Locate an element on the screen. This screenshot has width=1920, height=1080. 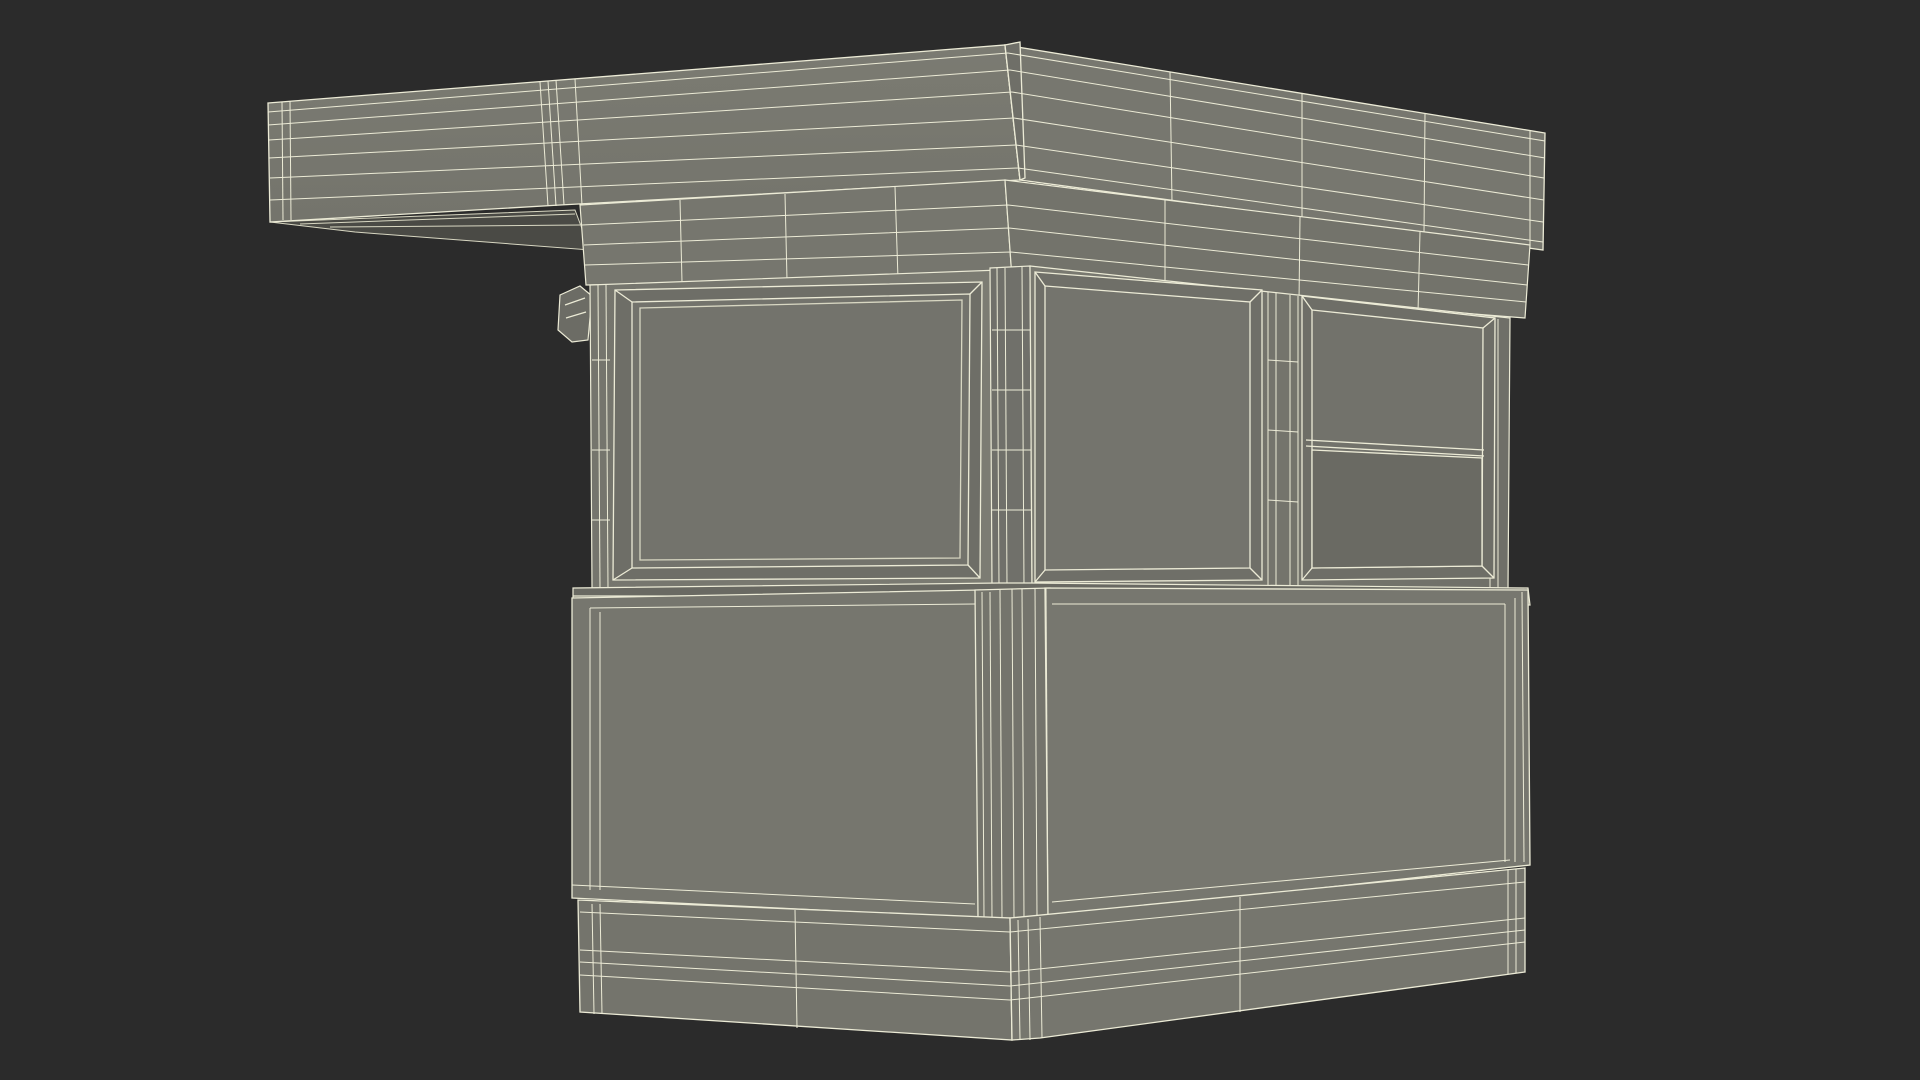
window-right-service is located at coordinates (1398, 438).